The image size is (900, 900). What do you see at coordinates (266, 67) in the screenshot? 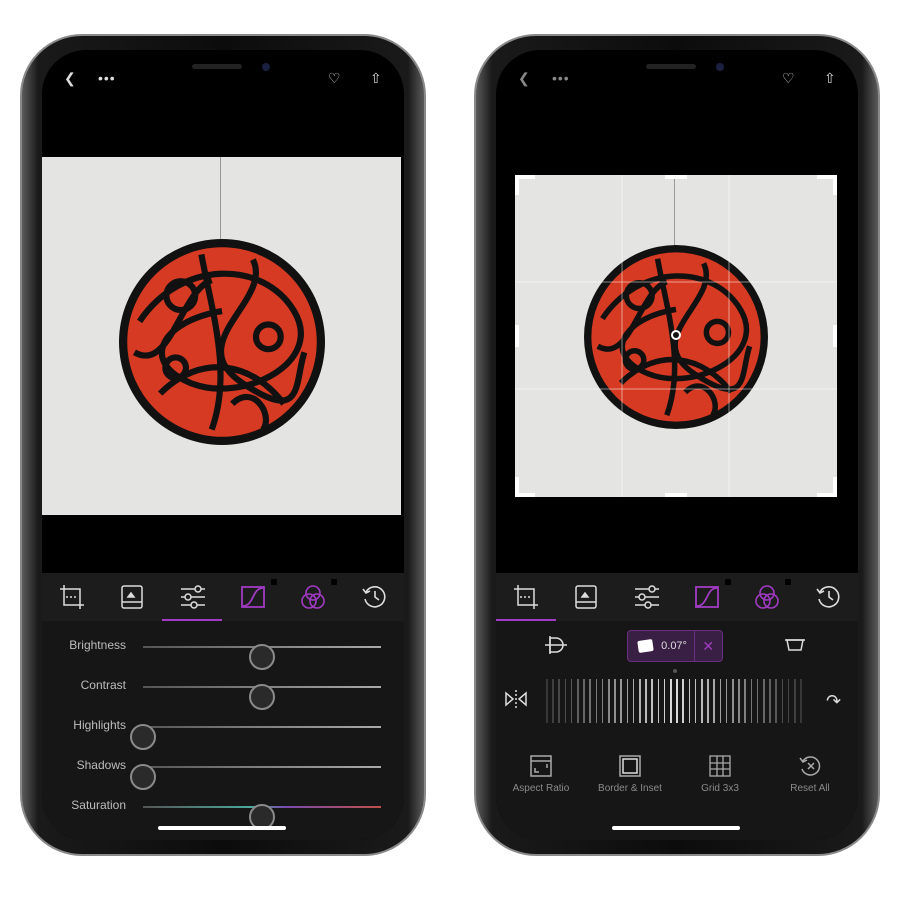
I see `camera` at bounding box center [266, 67].